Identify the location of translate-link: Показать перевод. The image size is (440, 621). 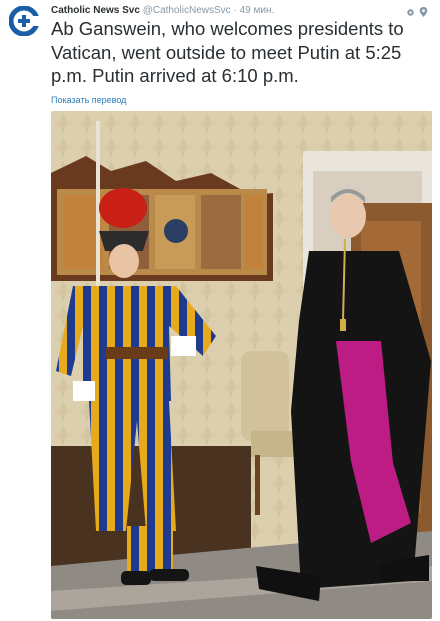
(88, 100).